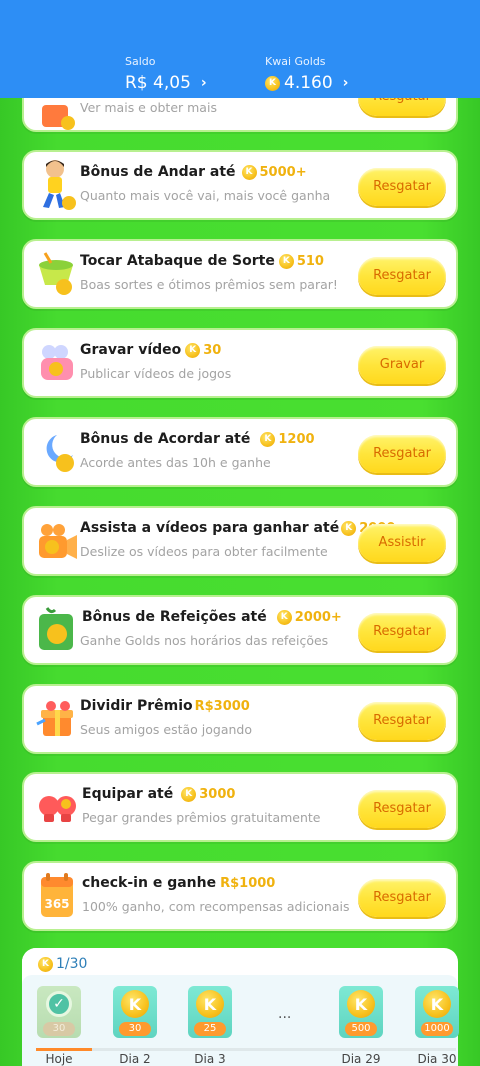  Describe the element at coordinates (212, 350) in the screenshot. I see `reward-amount: 30` at that location.